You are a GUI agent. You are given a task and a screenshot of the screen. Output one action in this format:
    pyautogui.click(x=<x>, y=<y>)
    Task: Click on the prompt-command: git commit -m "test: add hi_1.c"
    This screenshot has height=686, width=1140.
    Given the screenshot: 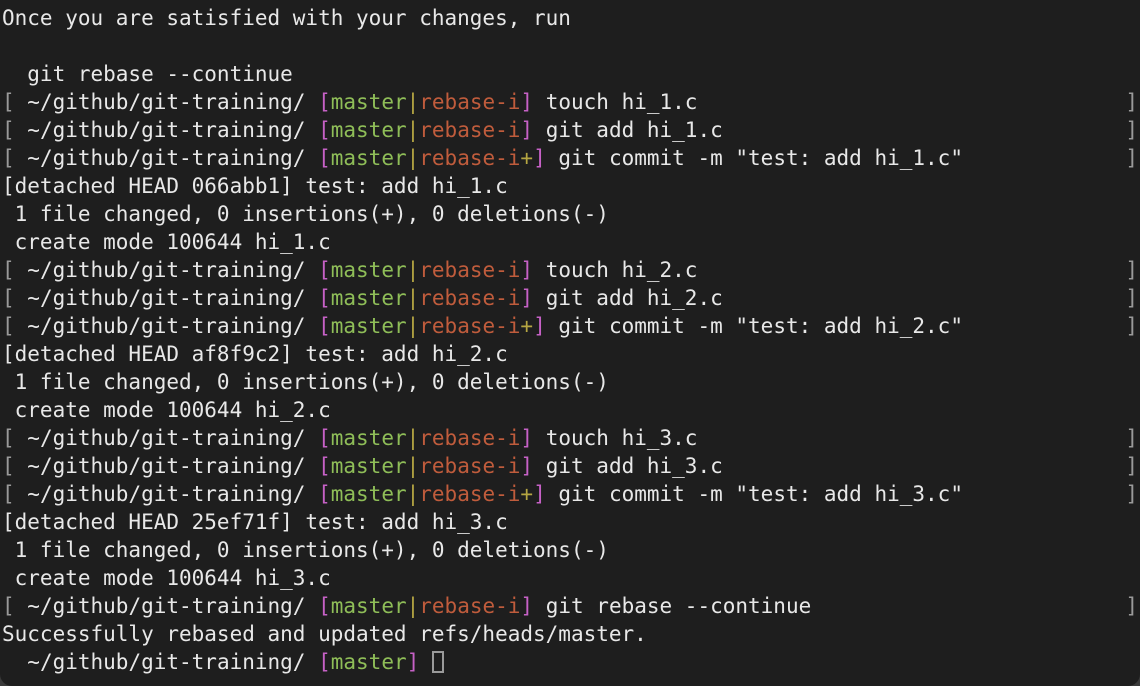 What is the action you would take?
    pyautogui.click(x=760, y=158)
    